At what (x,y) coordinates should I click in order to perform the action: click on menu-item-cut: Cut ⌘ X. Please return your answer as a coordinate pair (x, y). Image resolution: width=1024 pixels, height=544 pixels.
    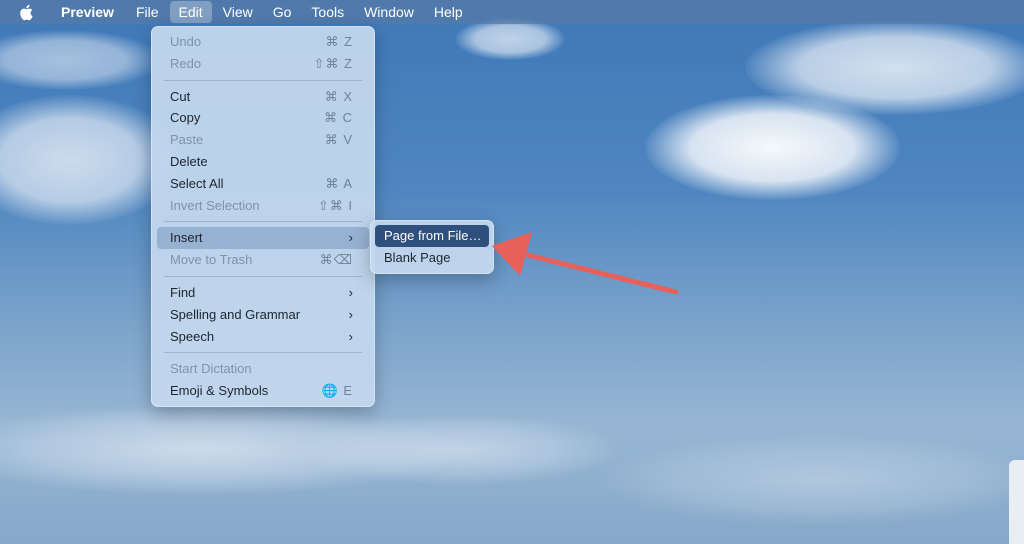
    Looking at the image, I should click on (263, 97).